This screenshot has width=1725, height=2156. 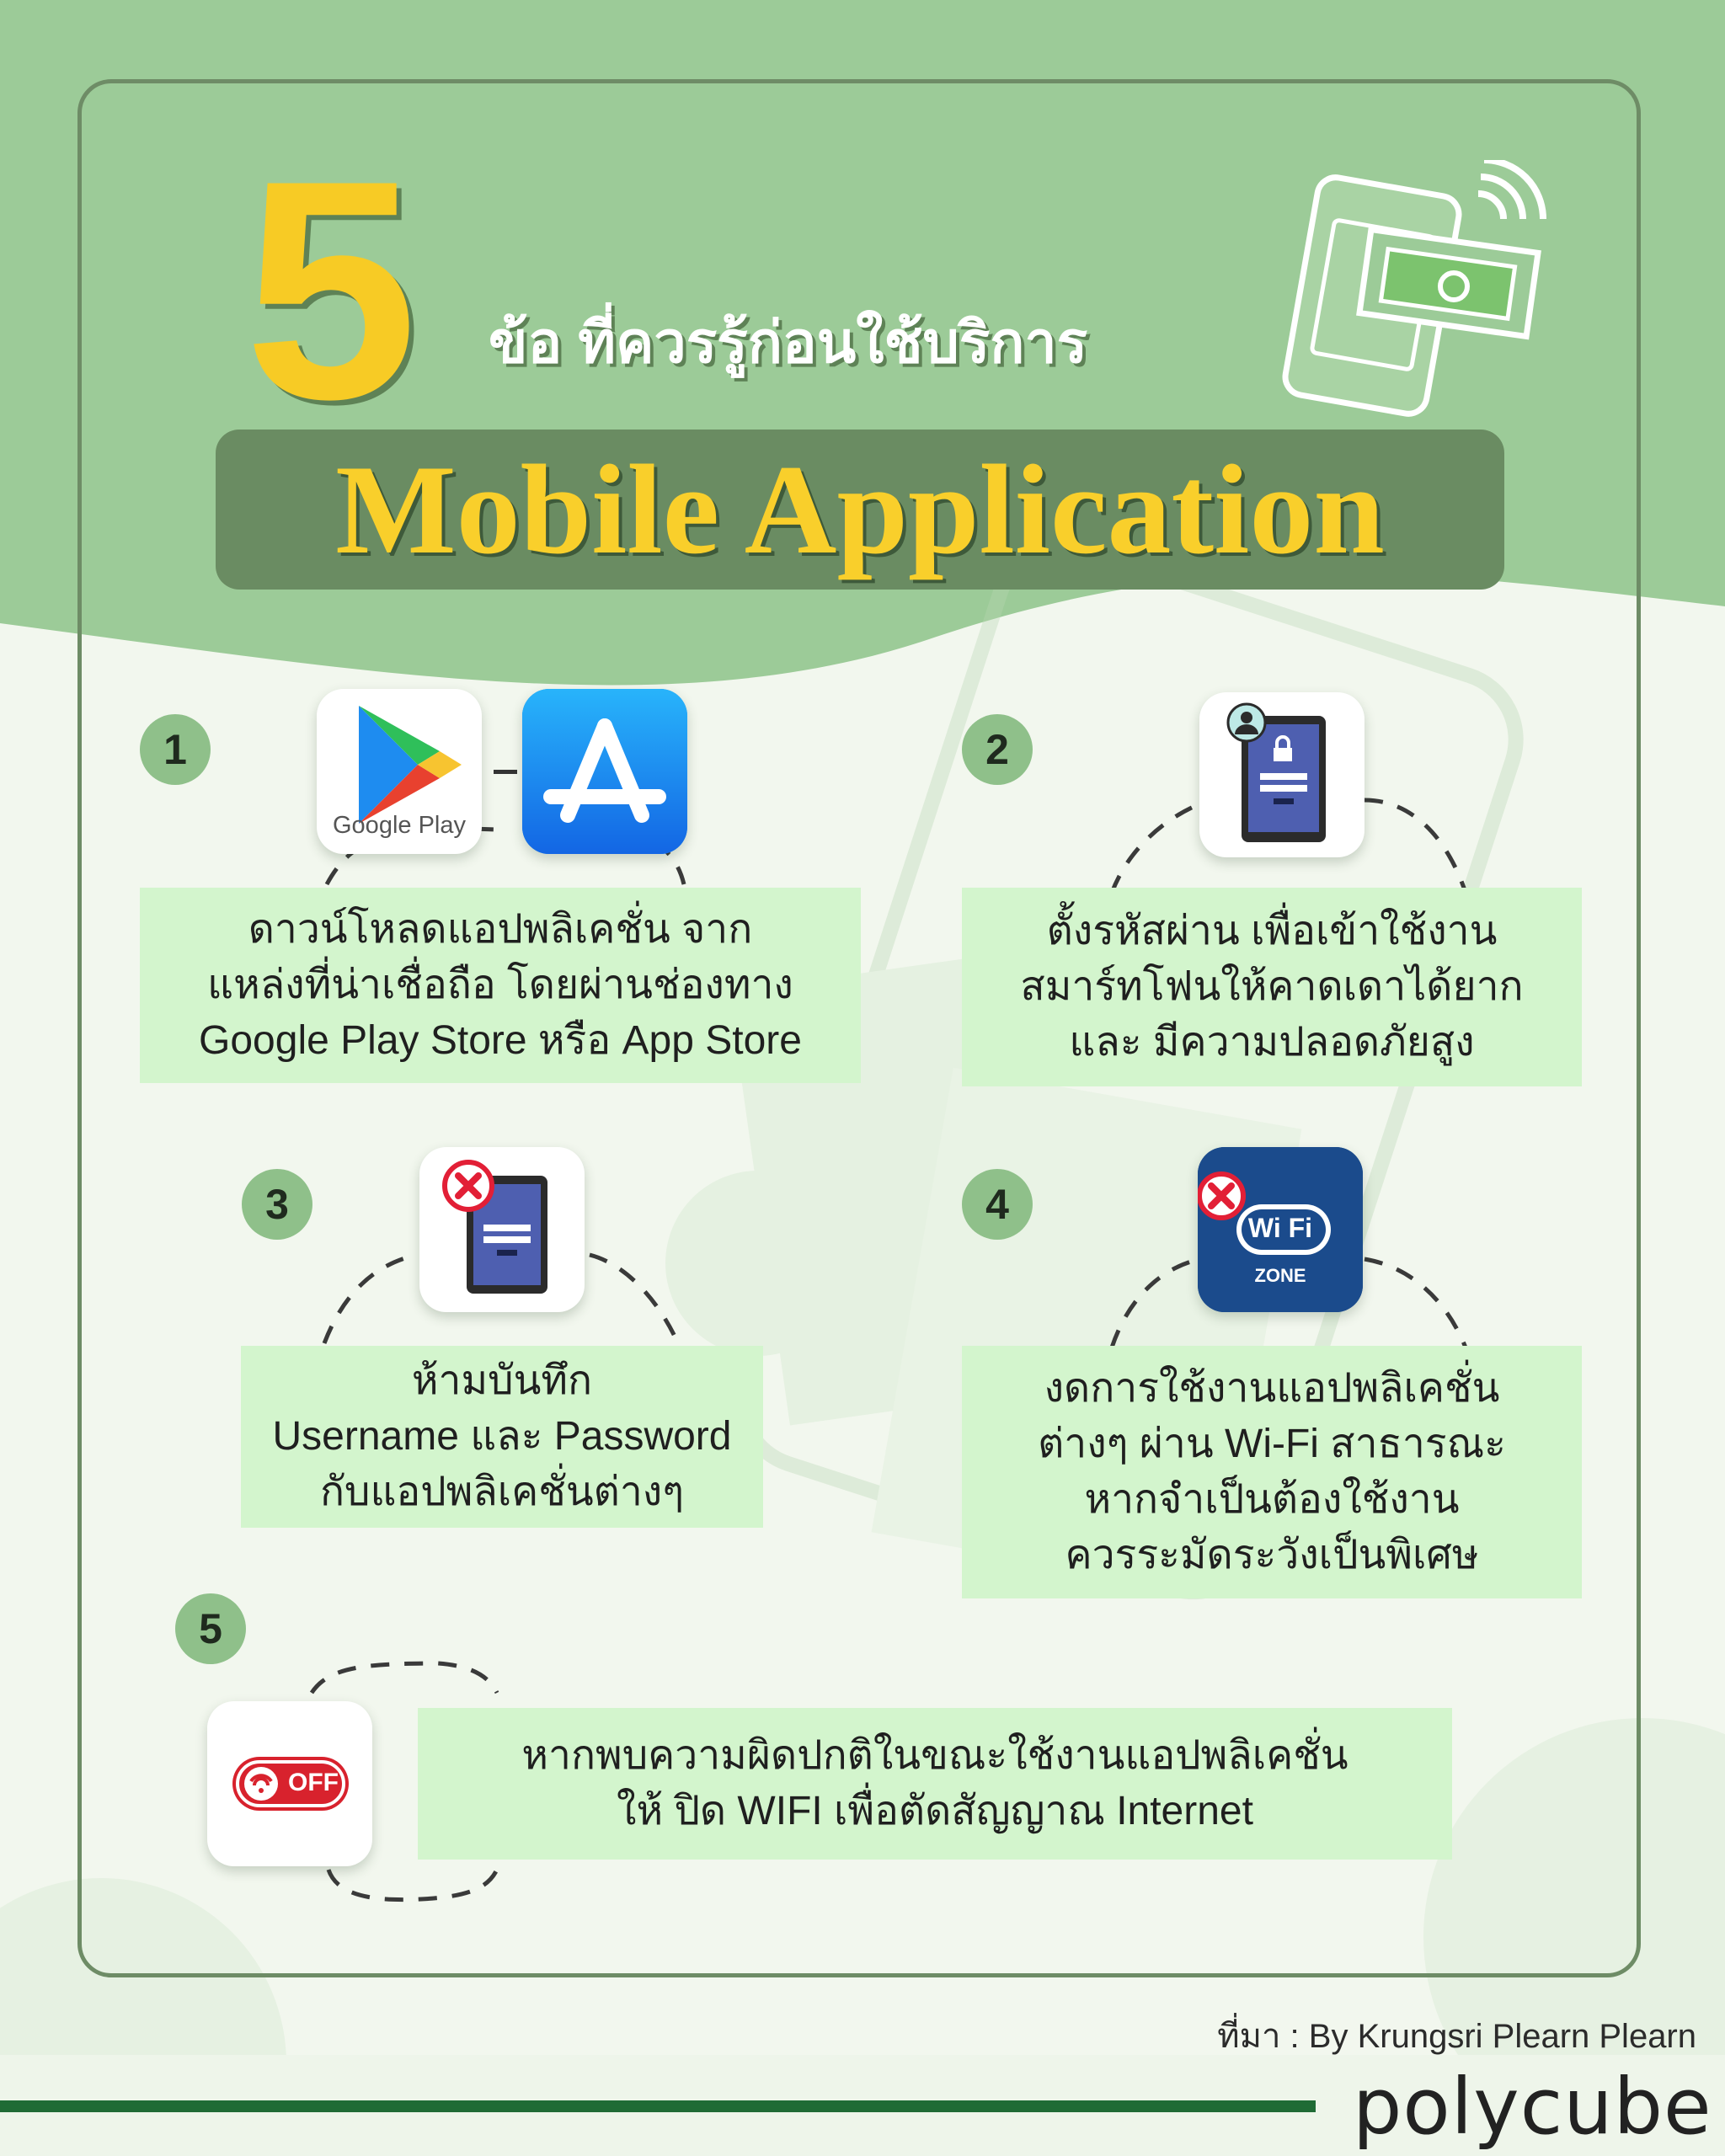 What do you see at coordinates (935, 1811) in the screenshot?
I see `tip-5-line: ให้ ปิด WIFI เพื่อตัดสัญญาณ Internet` at bounding box center [935, 1811].